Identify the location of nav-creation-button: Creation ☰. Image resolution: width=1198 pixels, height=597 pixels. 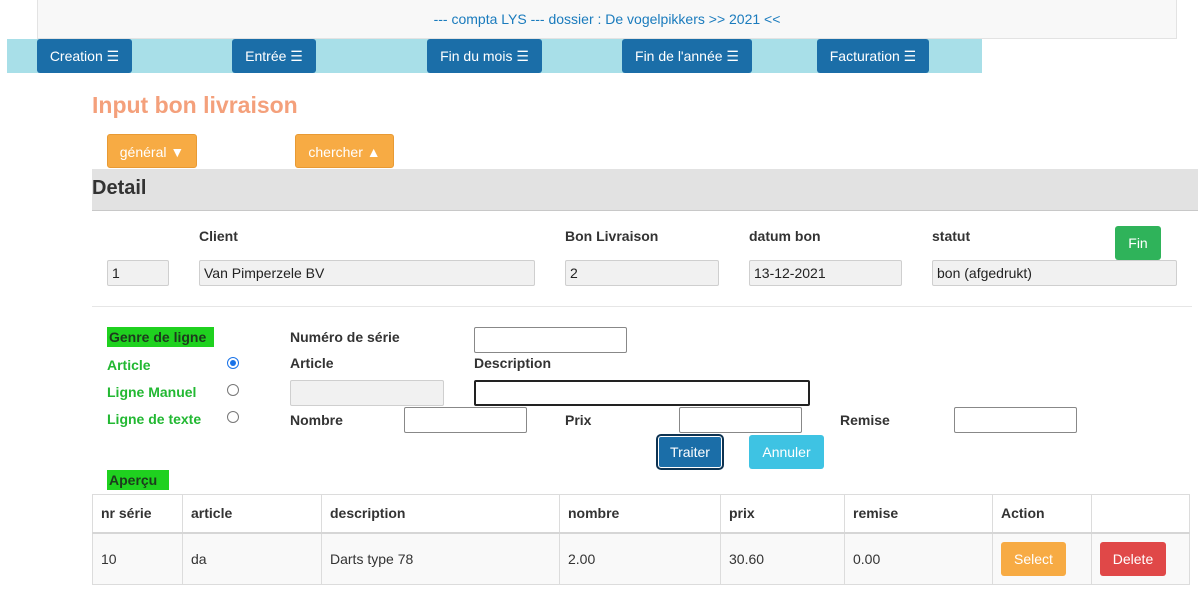
(84, 56).